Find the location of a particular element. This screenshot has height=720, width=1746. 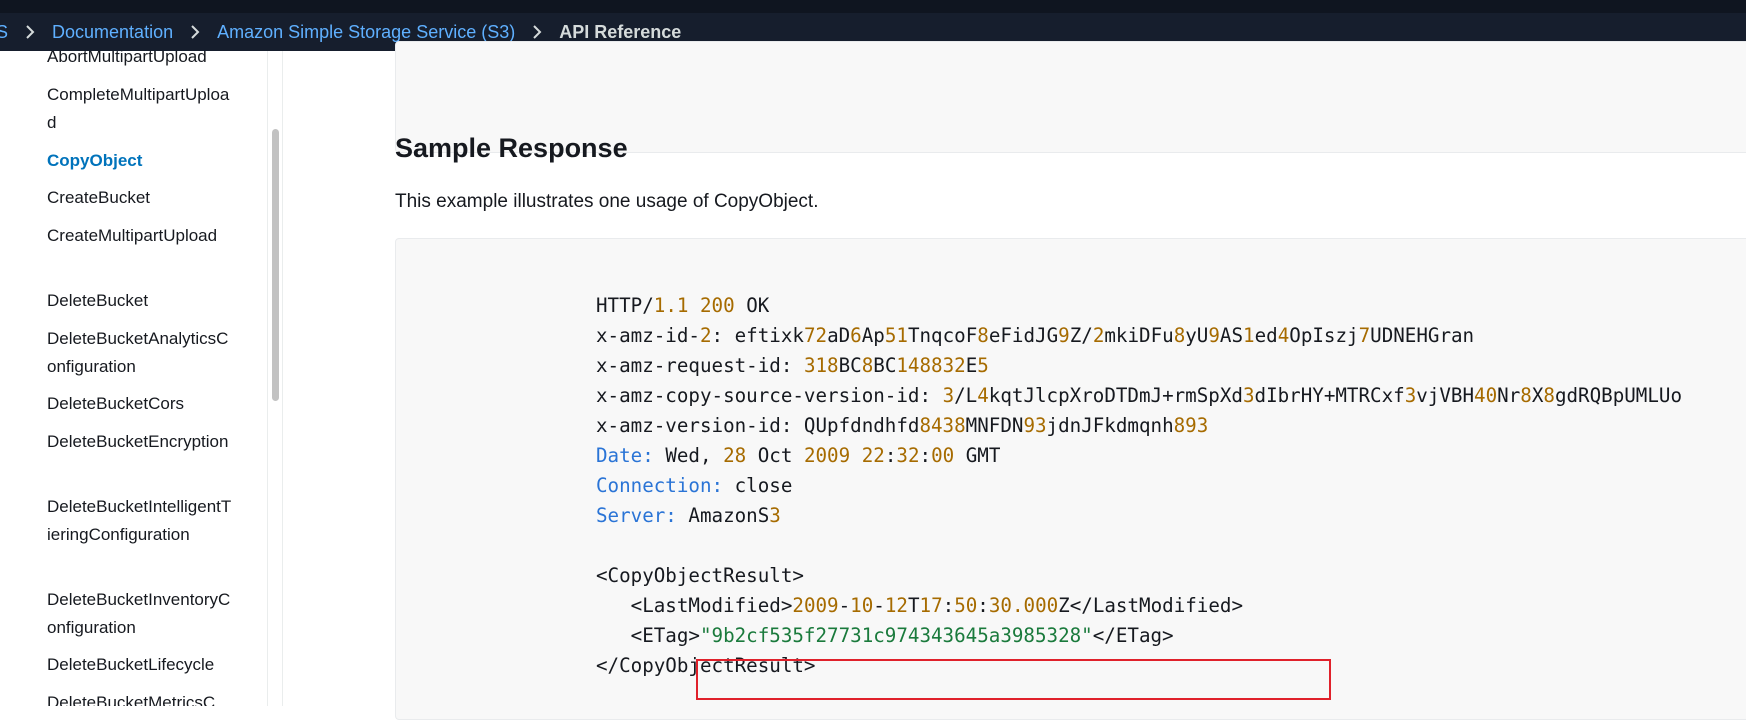

sidebar-item-deletebucketlifecycle: DeleteBucketLifecycle is located at coordinates (139, 665).